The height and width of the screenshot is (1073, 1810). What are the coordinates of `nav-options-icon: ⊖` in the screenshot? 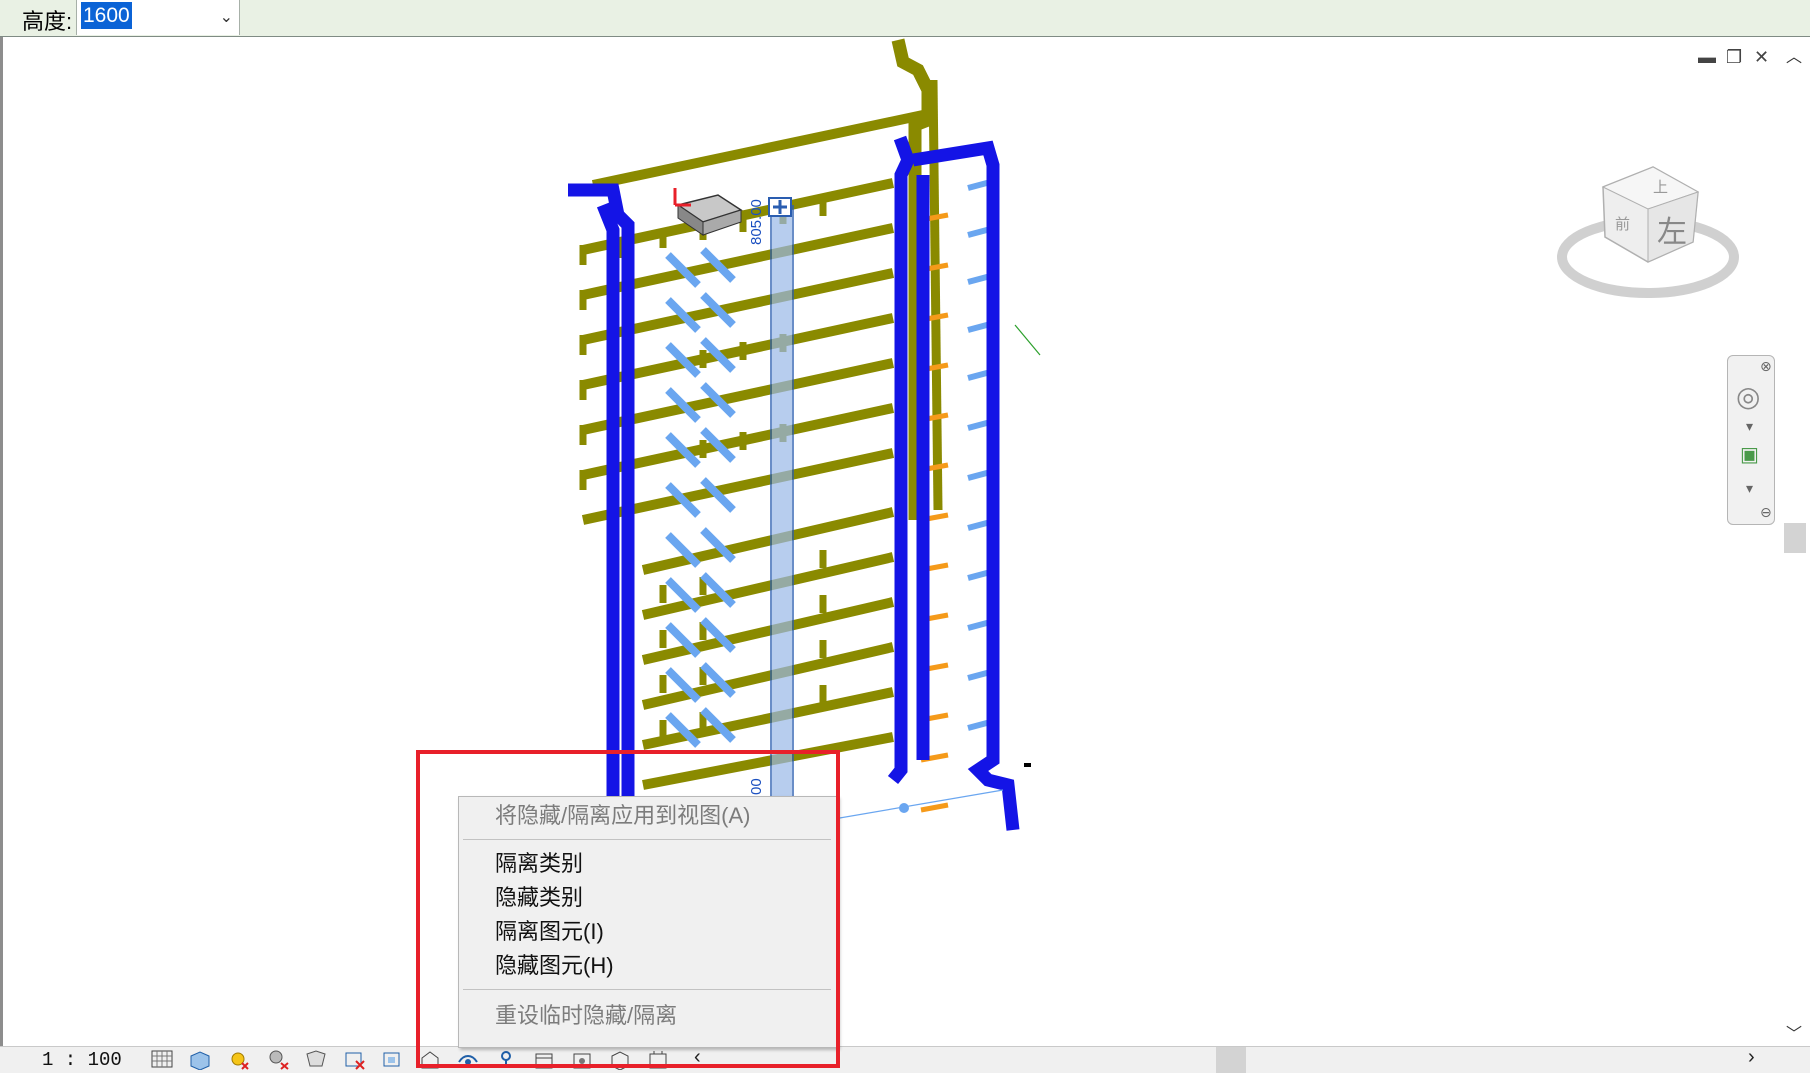 It's located at (1766, 512).